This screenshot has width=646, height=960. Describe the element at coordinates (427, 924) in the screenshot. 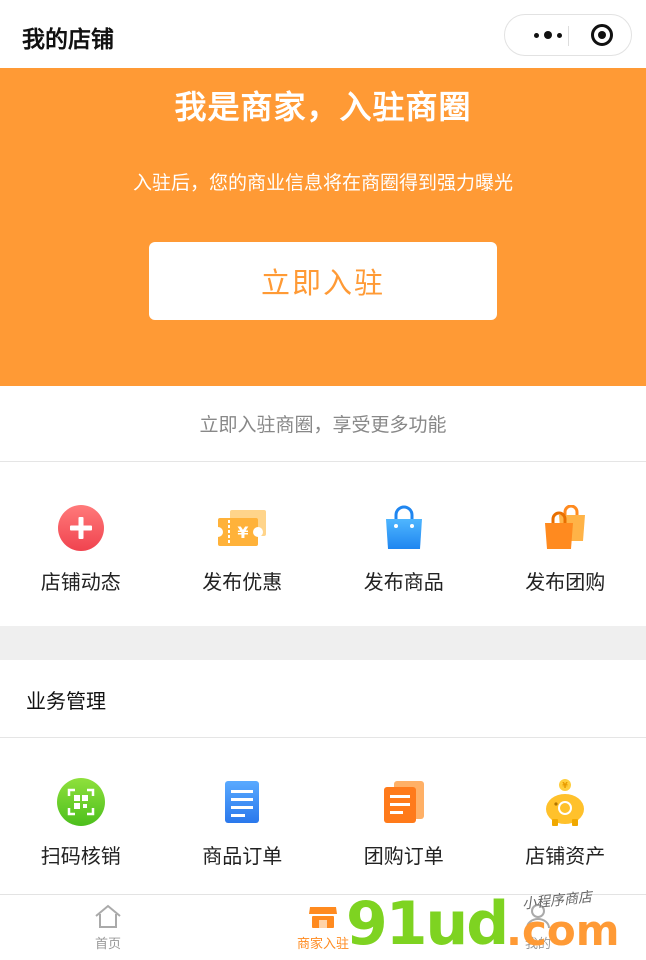

I see `watermark-main: 91ud` at that location.